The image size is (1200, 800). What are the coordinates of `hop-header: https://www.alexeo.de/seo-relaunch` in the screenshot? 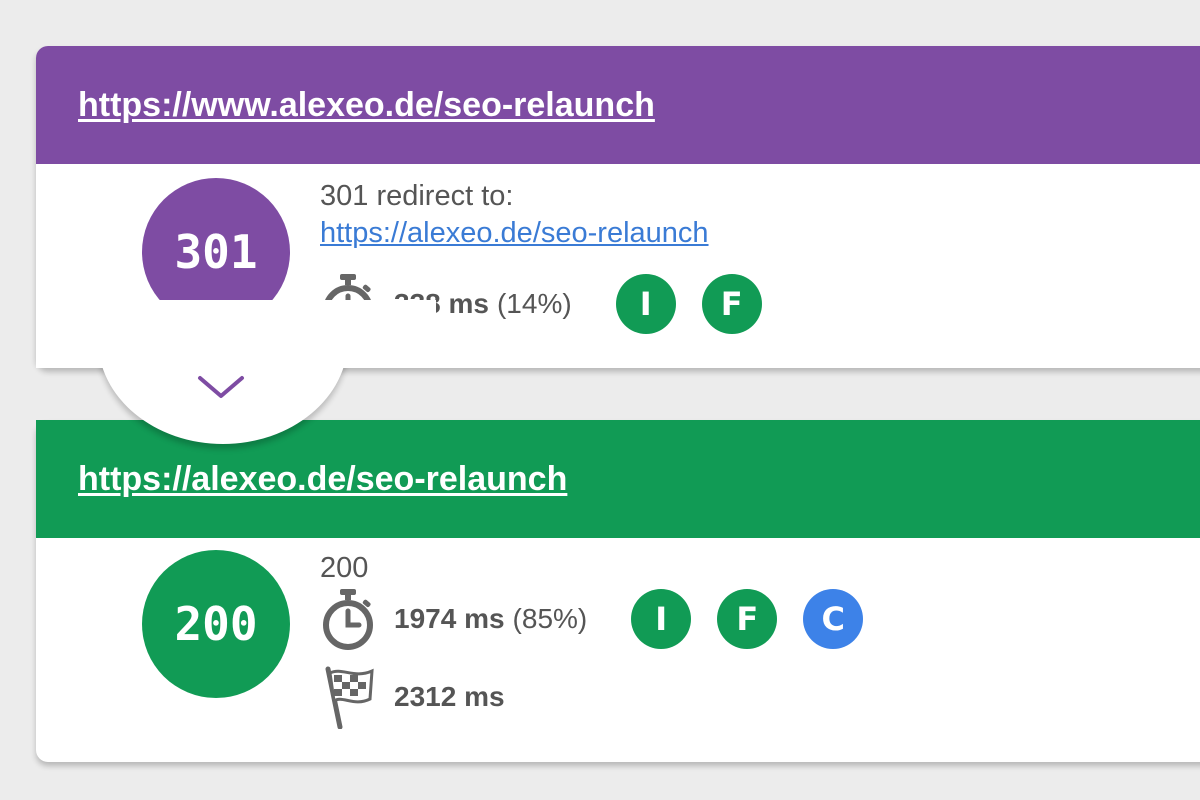 It's located at (618, 105).